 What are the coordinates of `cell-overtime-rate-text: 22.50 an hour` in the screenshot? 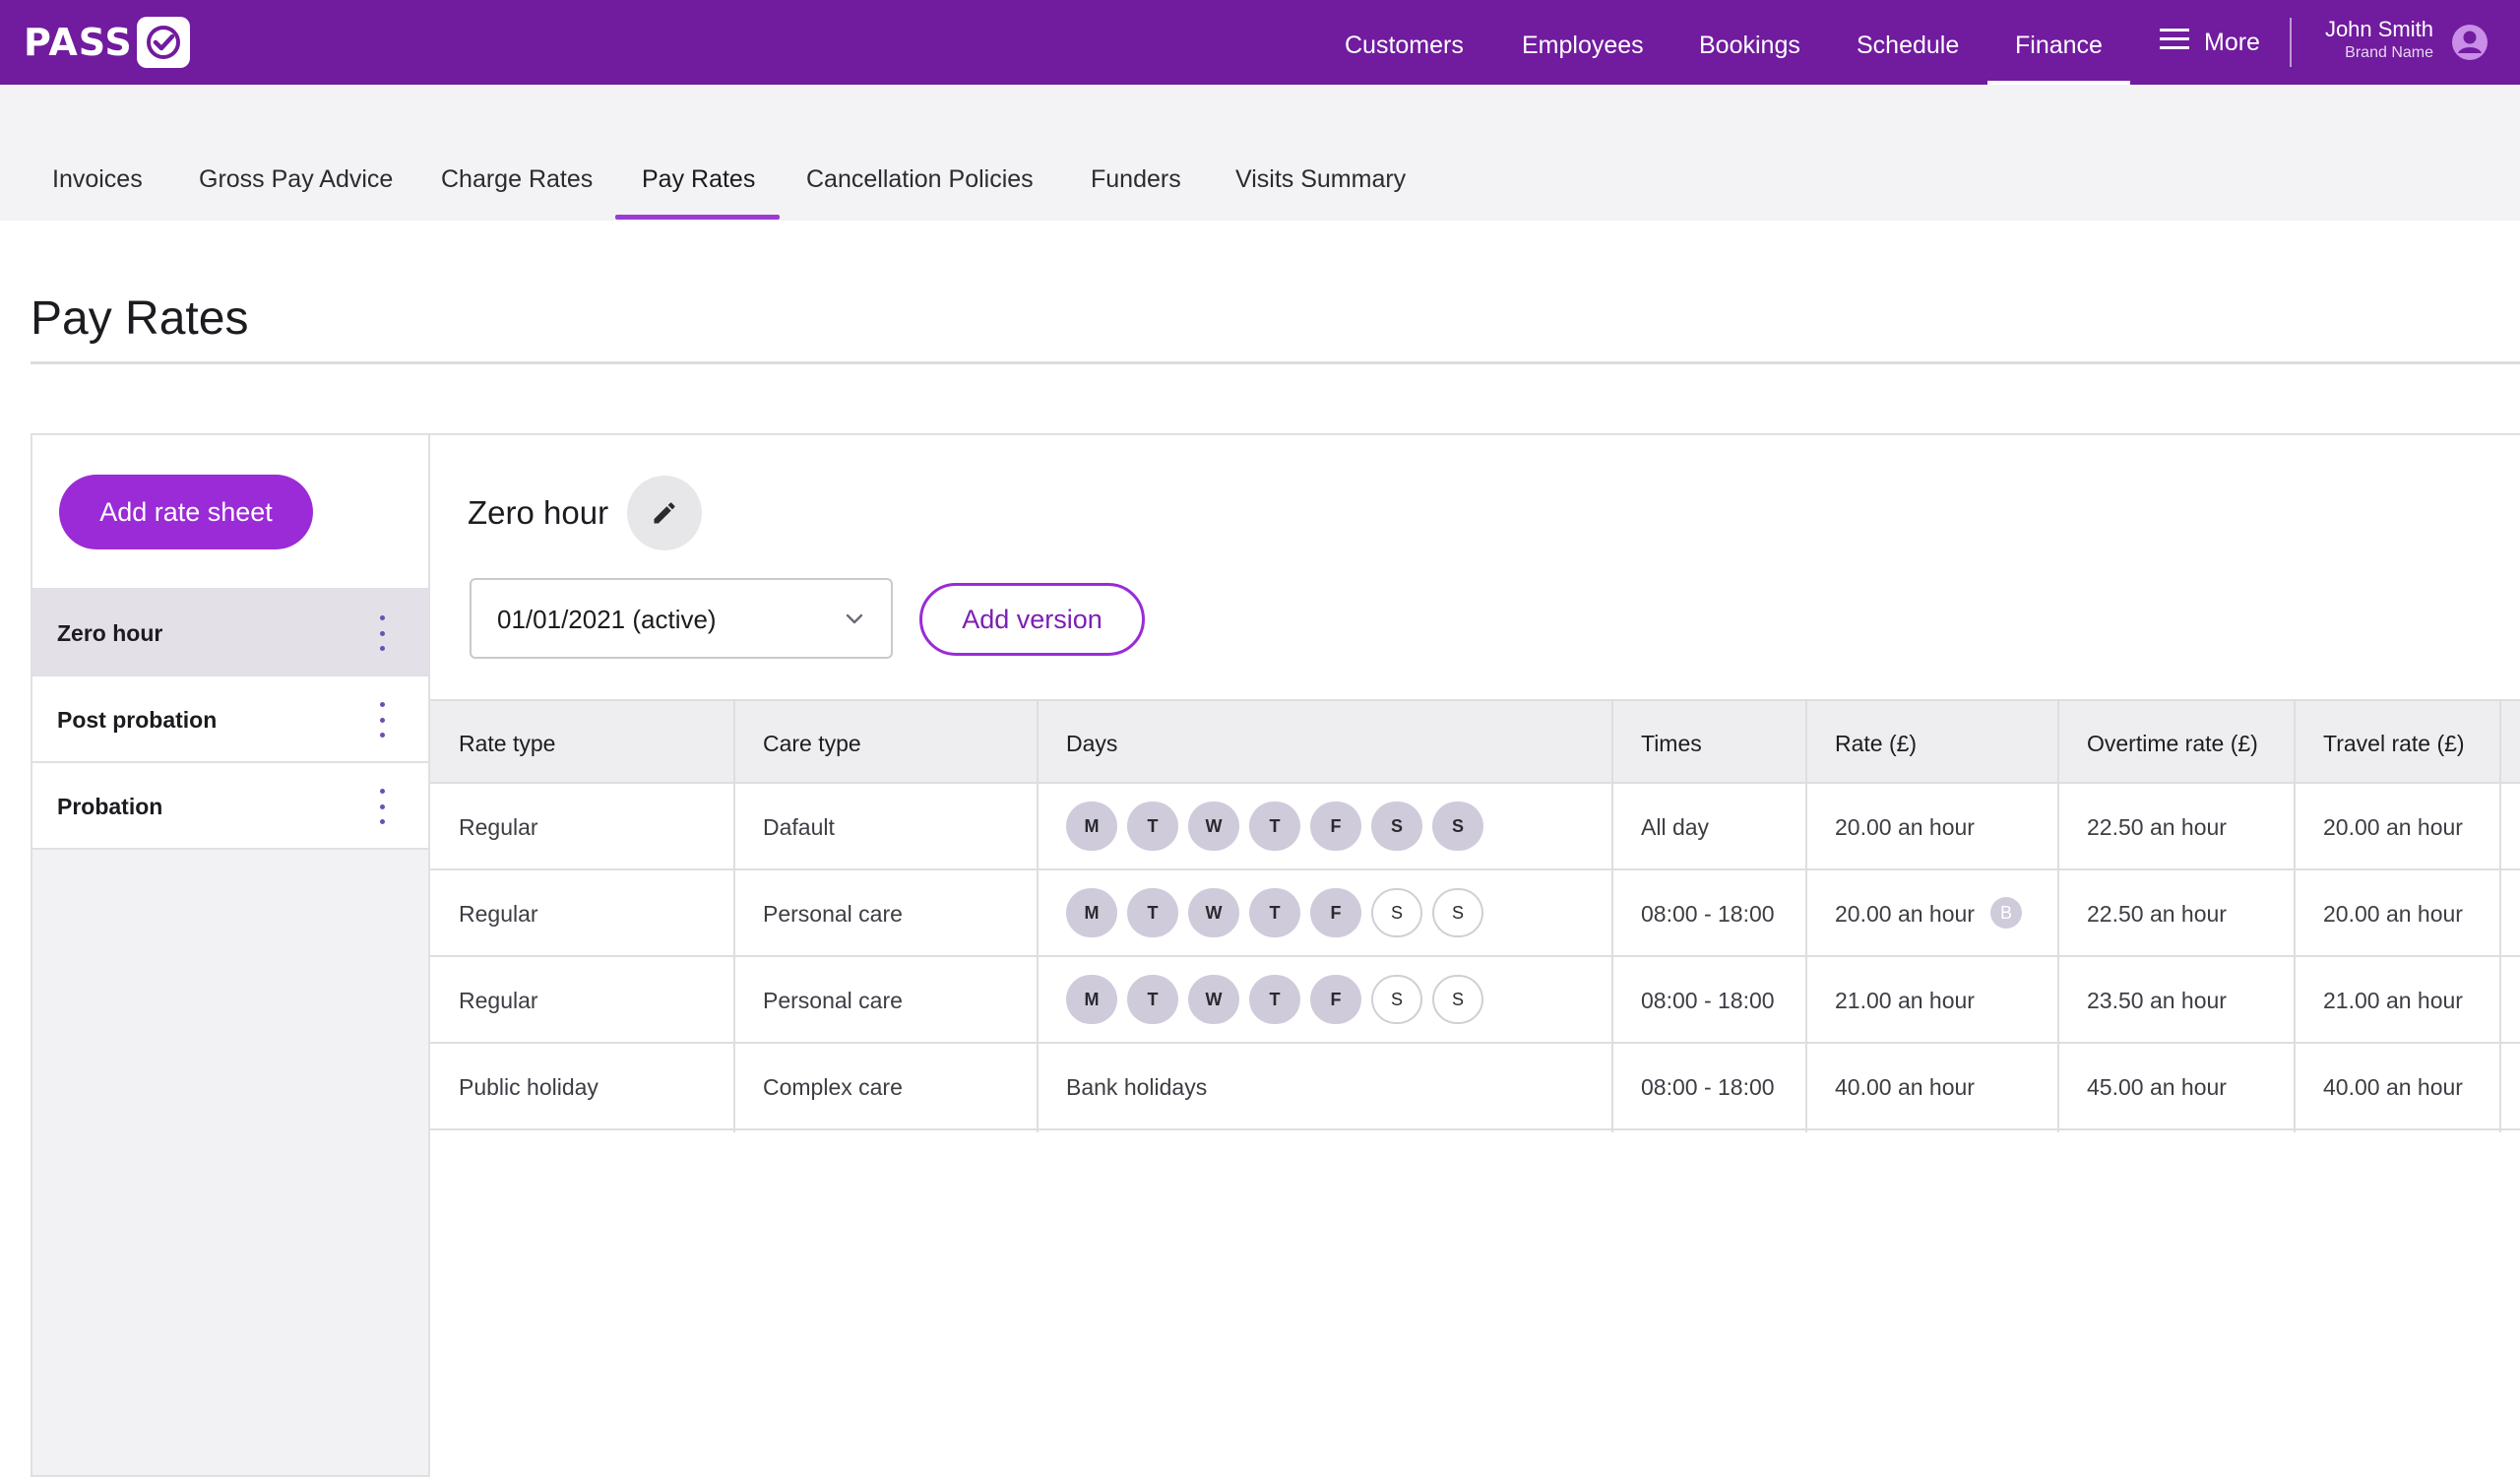 It's located at (2157, 827).